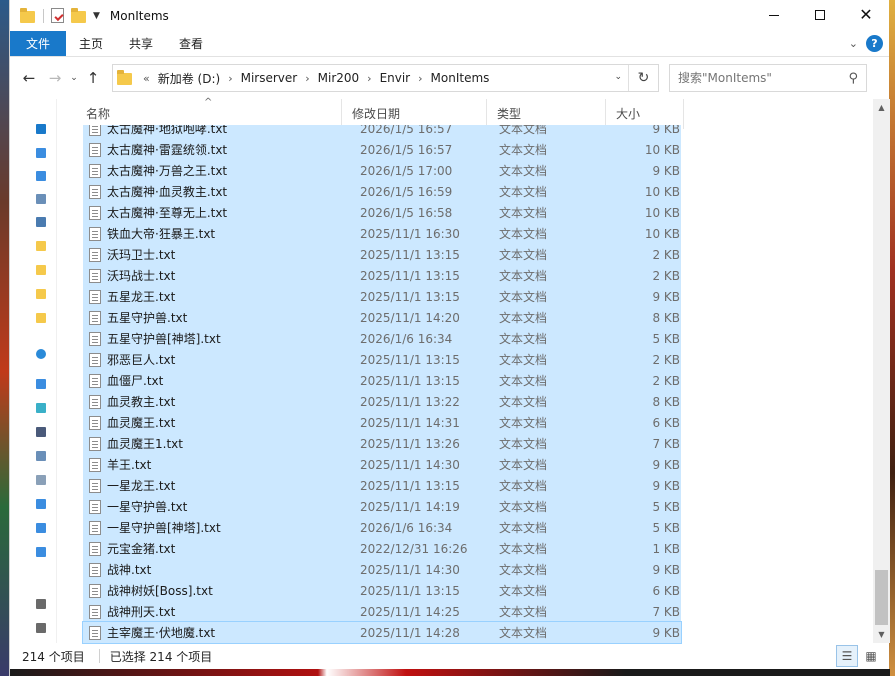  What do you see at coordinates (382, 359) in the screenshot?
I see `file-row: 邪恶巨人.txt 2025/11/1 13:15 文本文档 2 KB` at bounding box center [382, 359].